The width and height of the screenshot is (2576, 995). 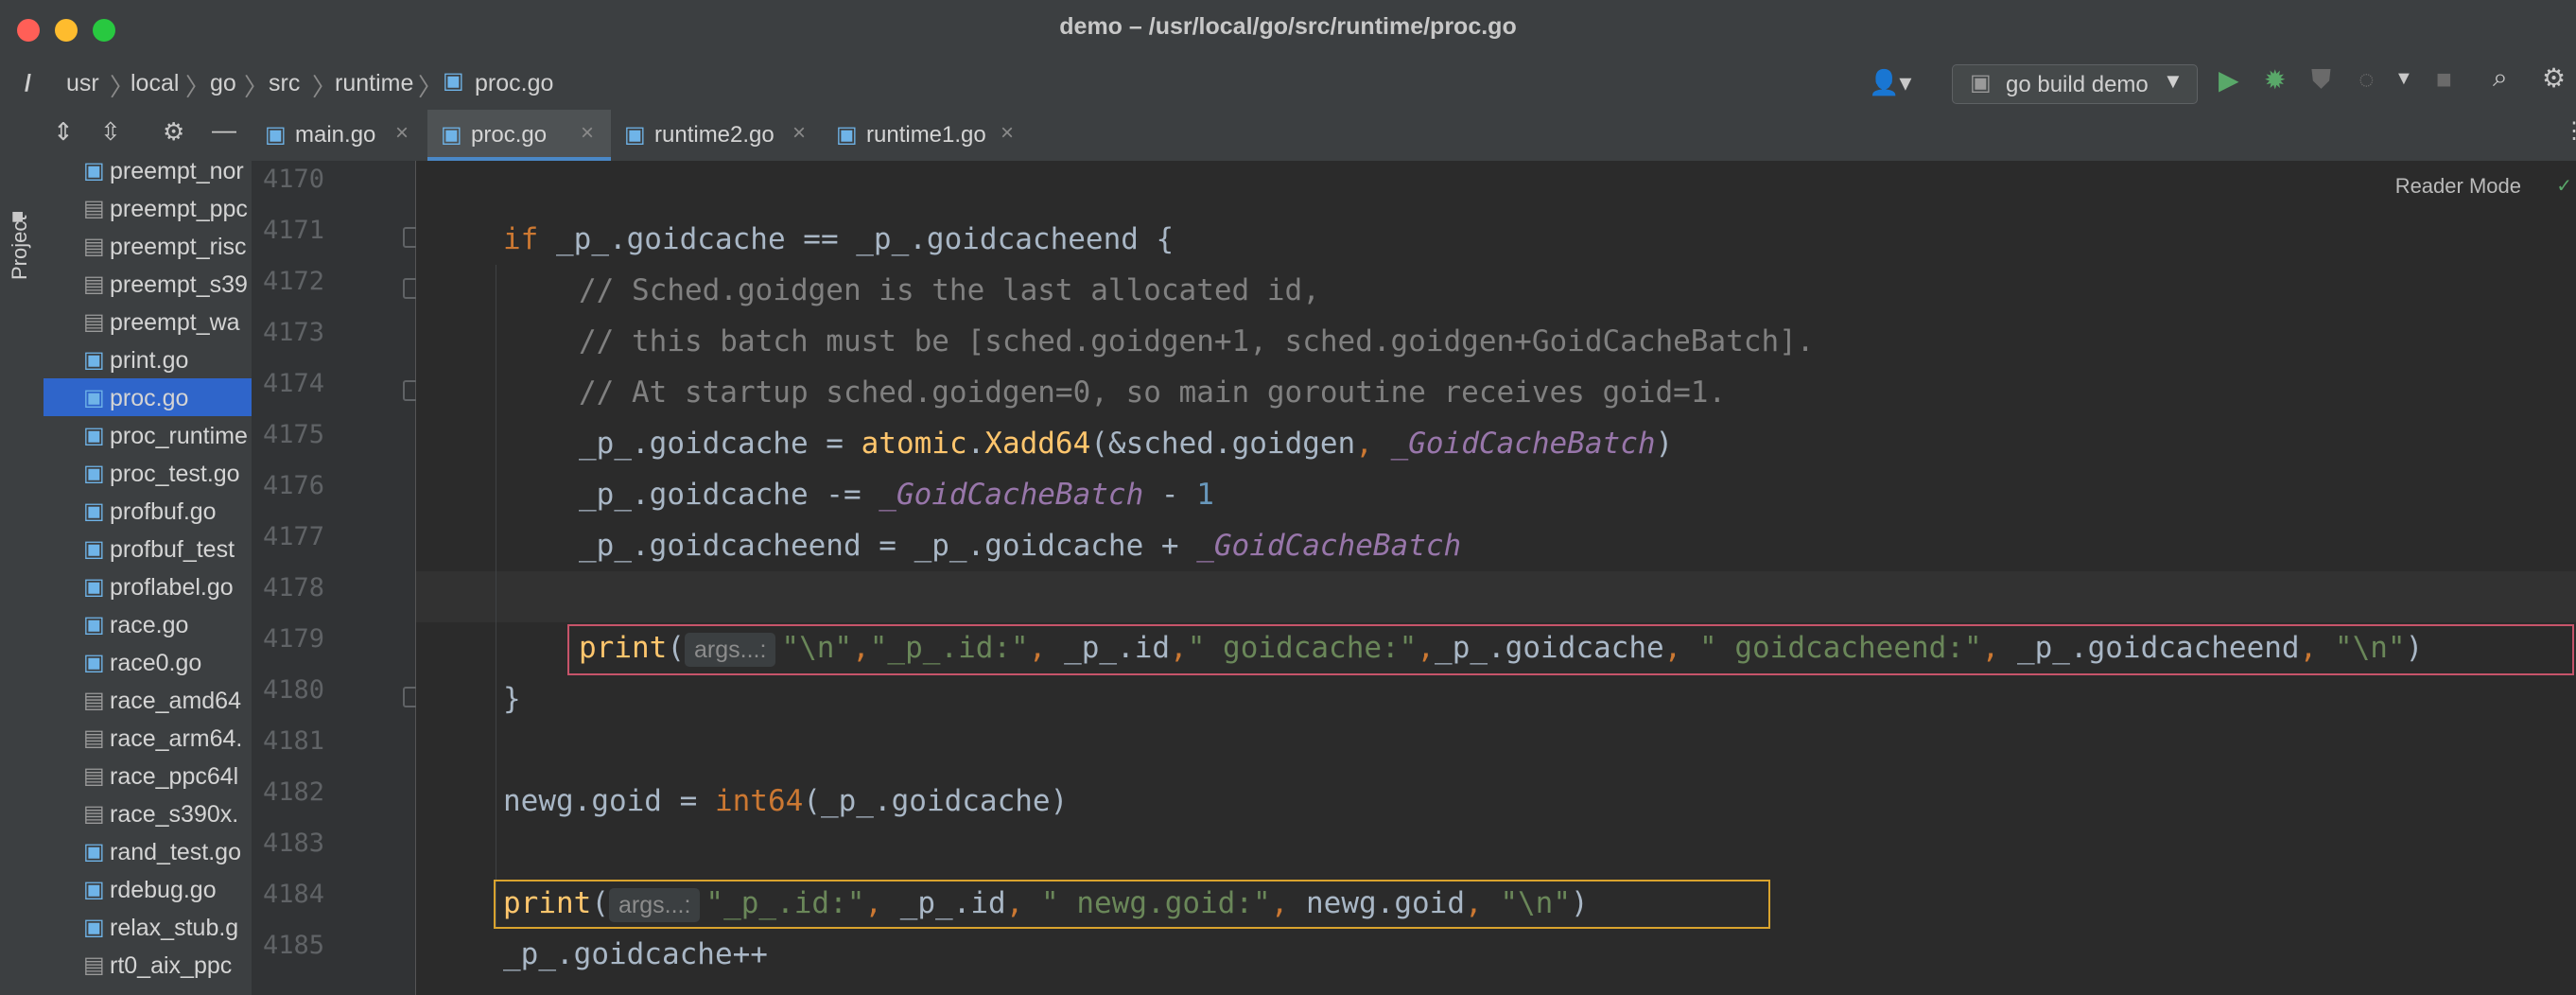 What do you see at coordinates (2321, 80) in the screenshot?
I see `coverage-icon: ⛊` at bounding box center [2321, 80].